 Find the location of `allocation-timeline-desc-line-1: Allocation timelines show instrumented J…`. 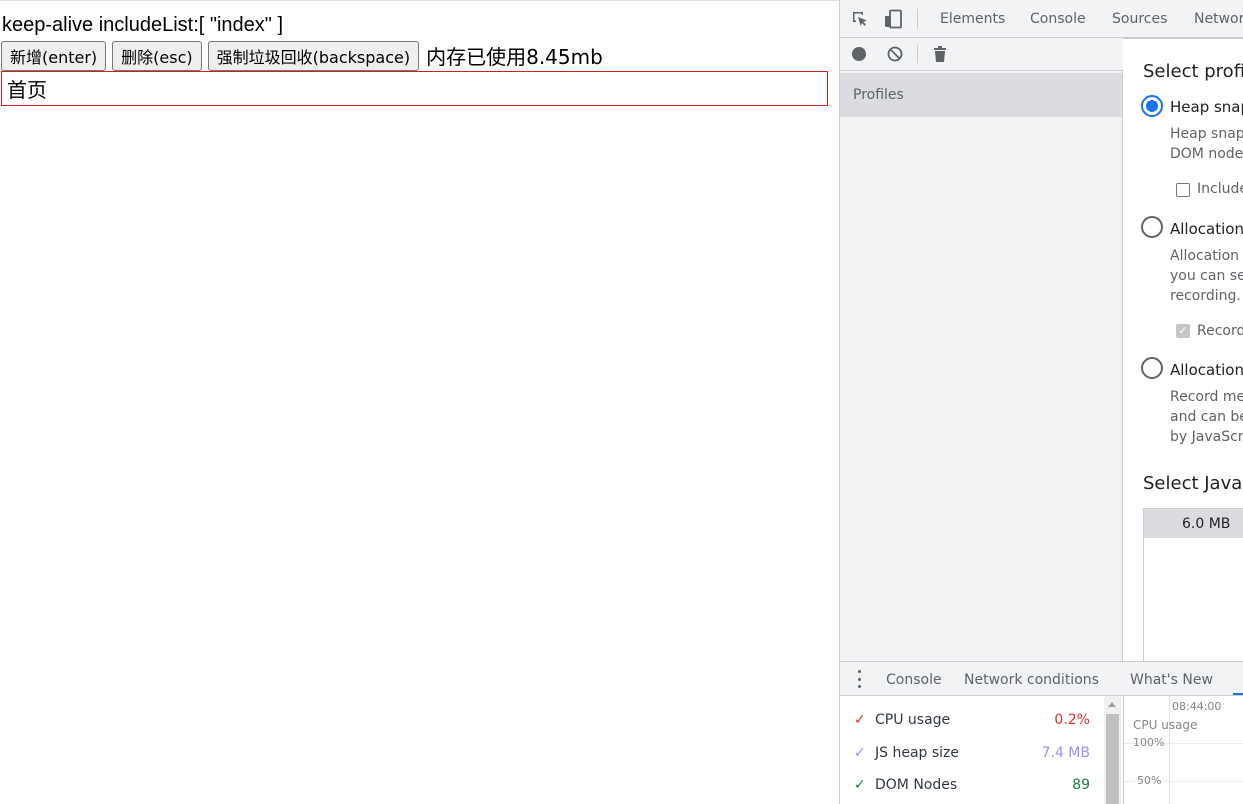

allocation-timeline-desc-line-1: Allocation timelines show instrumented J… is located at coordinates (1206, 256).